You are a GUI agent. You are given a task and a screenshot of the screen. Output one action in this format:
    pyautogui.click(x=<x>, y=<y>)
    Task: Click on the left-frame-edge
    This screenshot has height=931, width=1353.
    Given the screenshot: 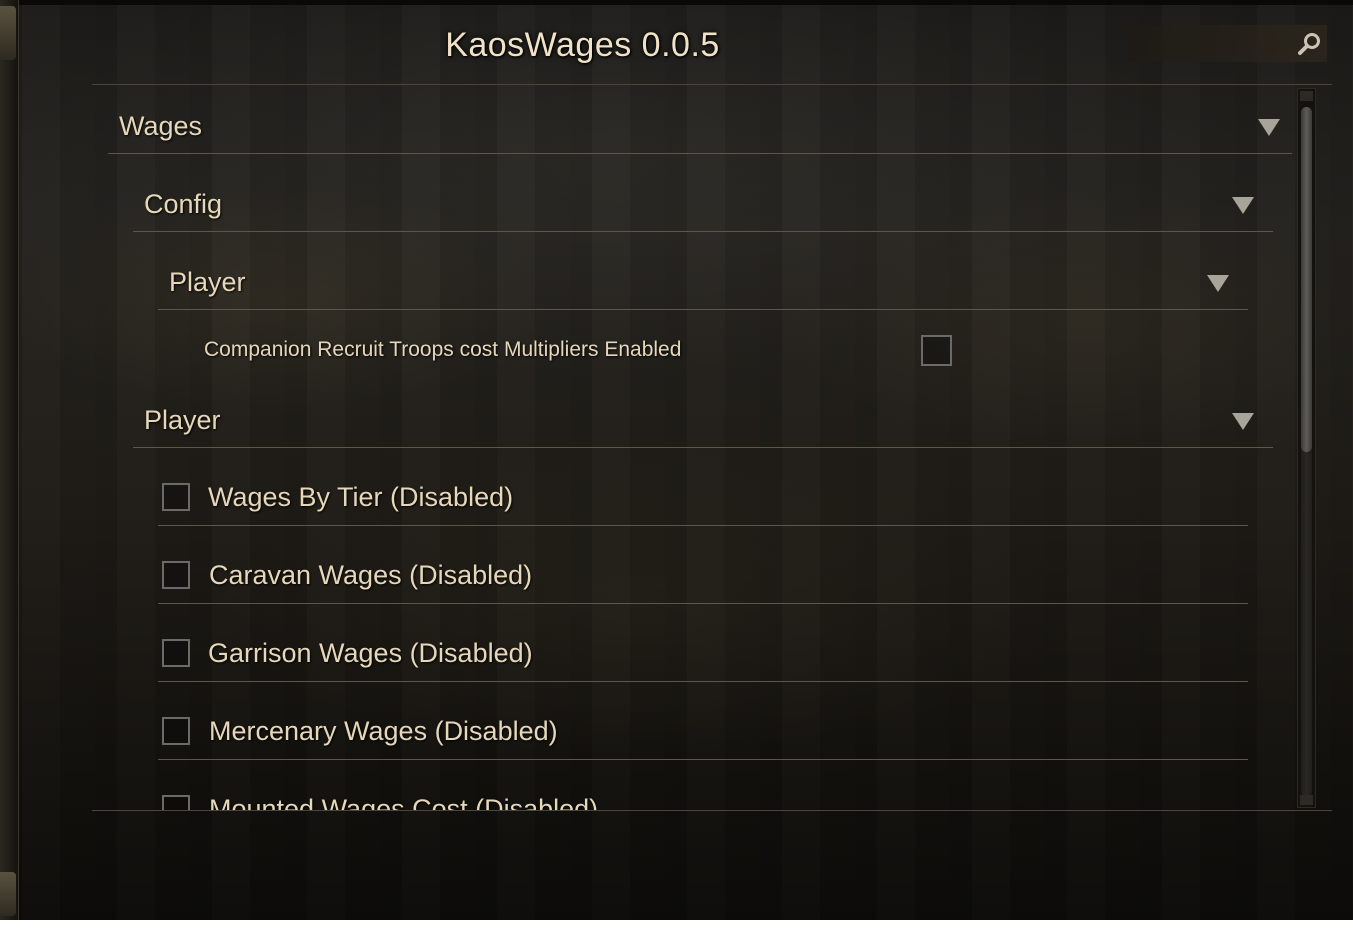 What is the action you would take?
    pyautogui.click(x=9, y=460)
    